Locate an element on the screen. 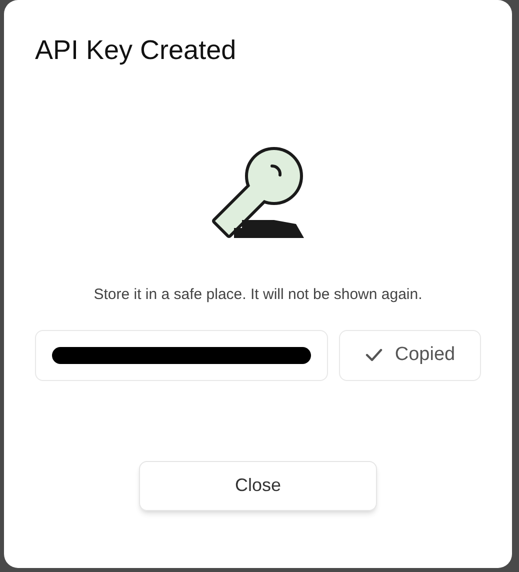  copy-button: Copied is located at coordinates (410, 355).